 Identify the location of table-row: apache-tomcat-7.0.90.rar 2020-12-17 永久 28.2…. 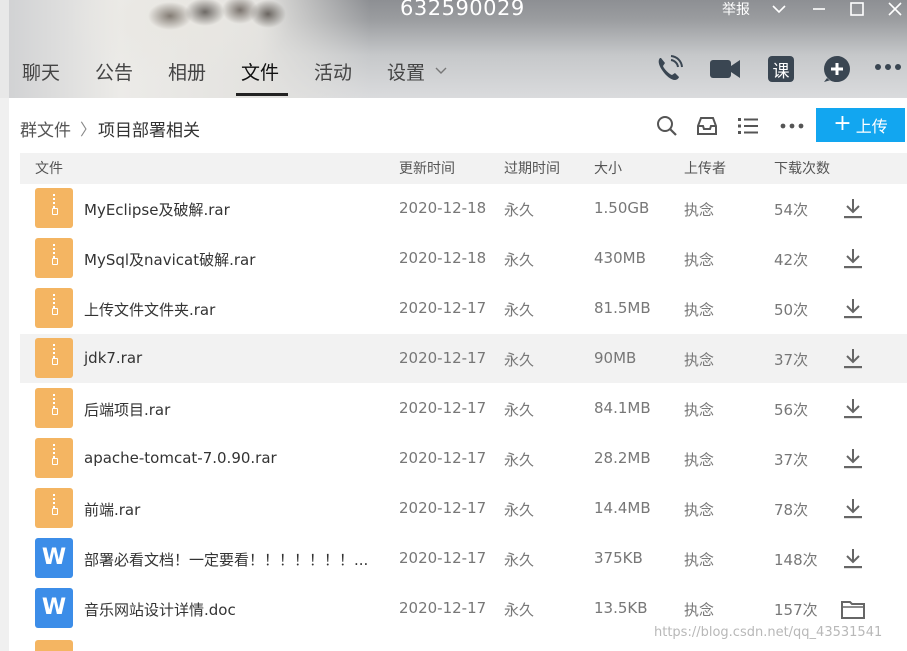
(463, 458).